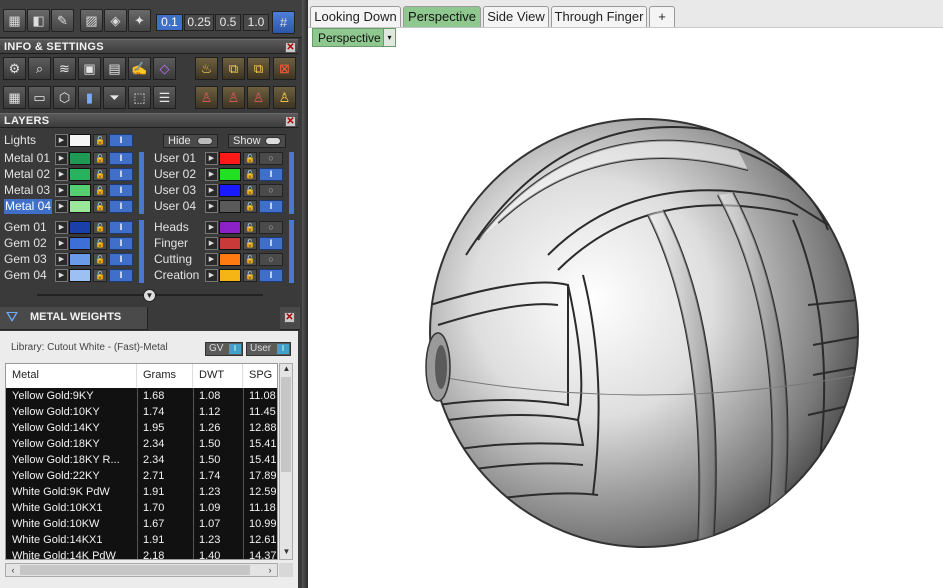 The height and width of the screenshot is (588, 943). I want to click on layer-row: Gem 02 ▶ 🔓 I, so click(71, 243).